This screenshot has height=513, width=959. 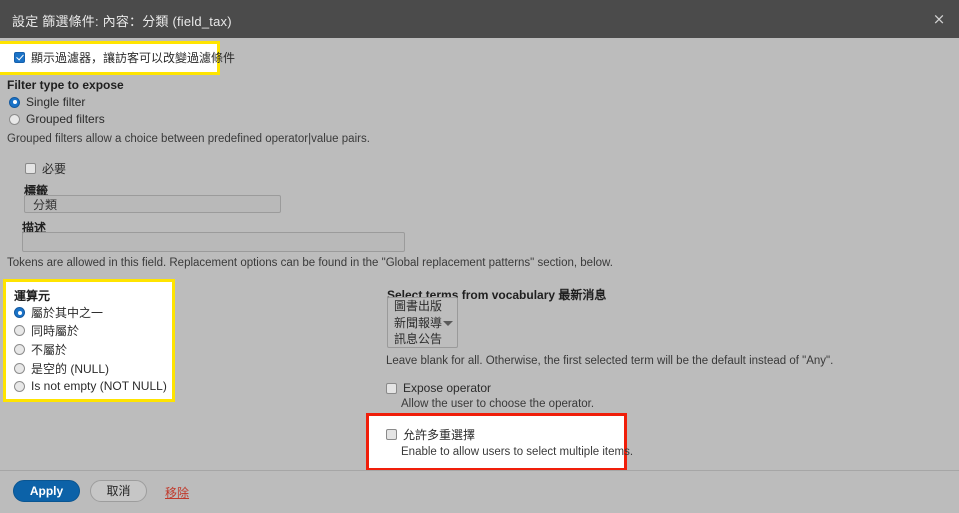 I want to click on operator-option-is-not-empty-label: Is not empty (NOT NULL), so click(x=99, y=386).